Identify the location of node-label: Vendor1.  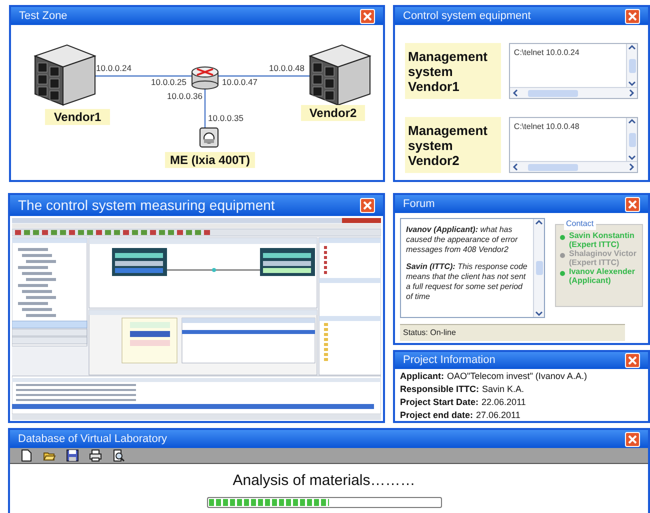
(77, 117).